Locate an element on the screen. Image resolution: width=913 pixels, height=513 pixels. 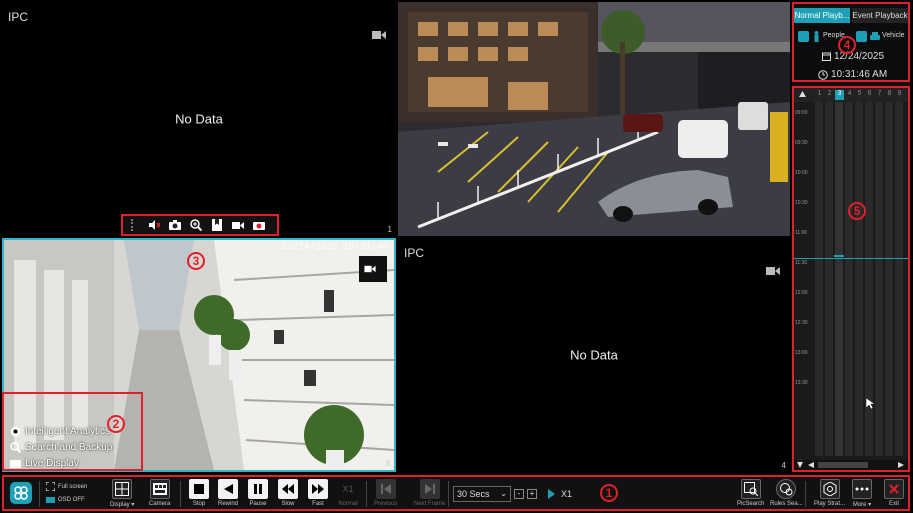
start-menu-button is located at coordinates (21, 495).